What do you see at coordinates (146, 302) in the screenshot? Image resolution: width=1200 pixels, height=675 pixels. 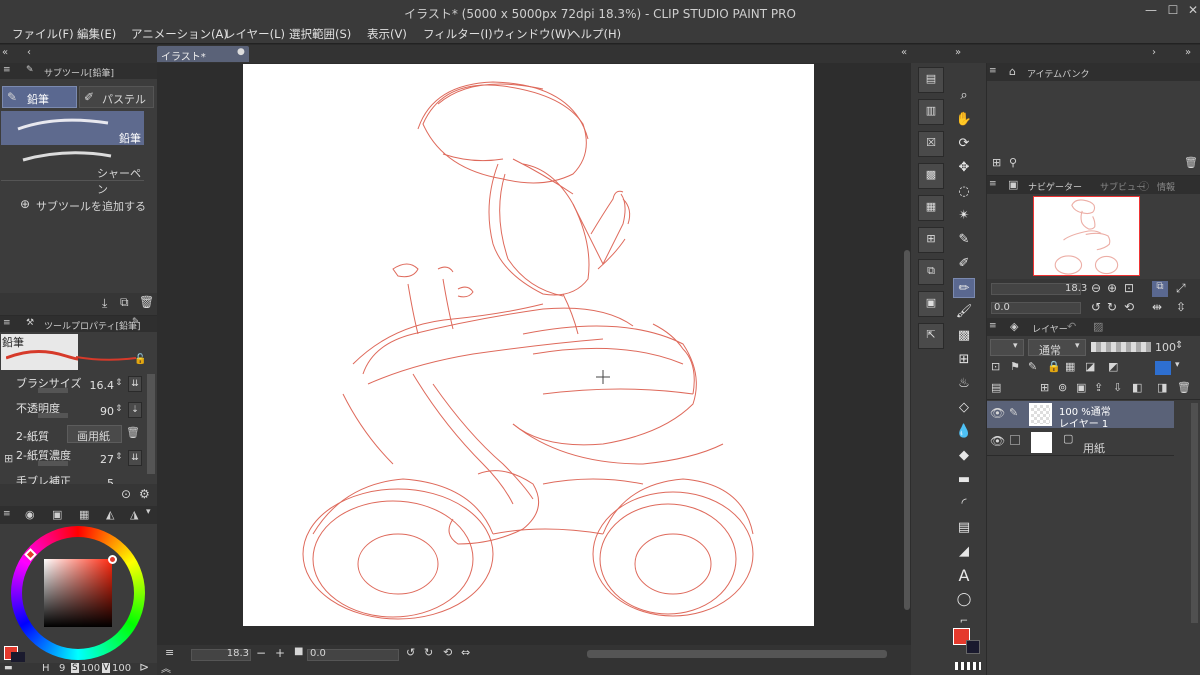 I see `trash-icon: 🗑` at bounding box center [146, 302].